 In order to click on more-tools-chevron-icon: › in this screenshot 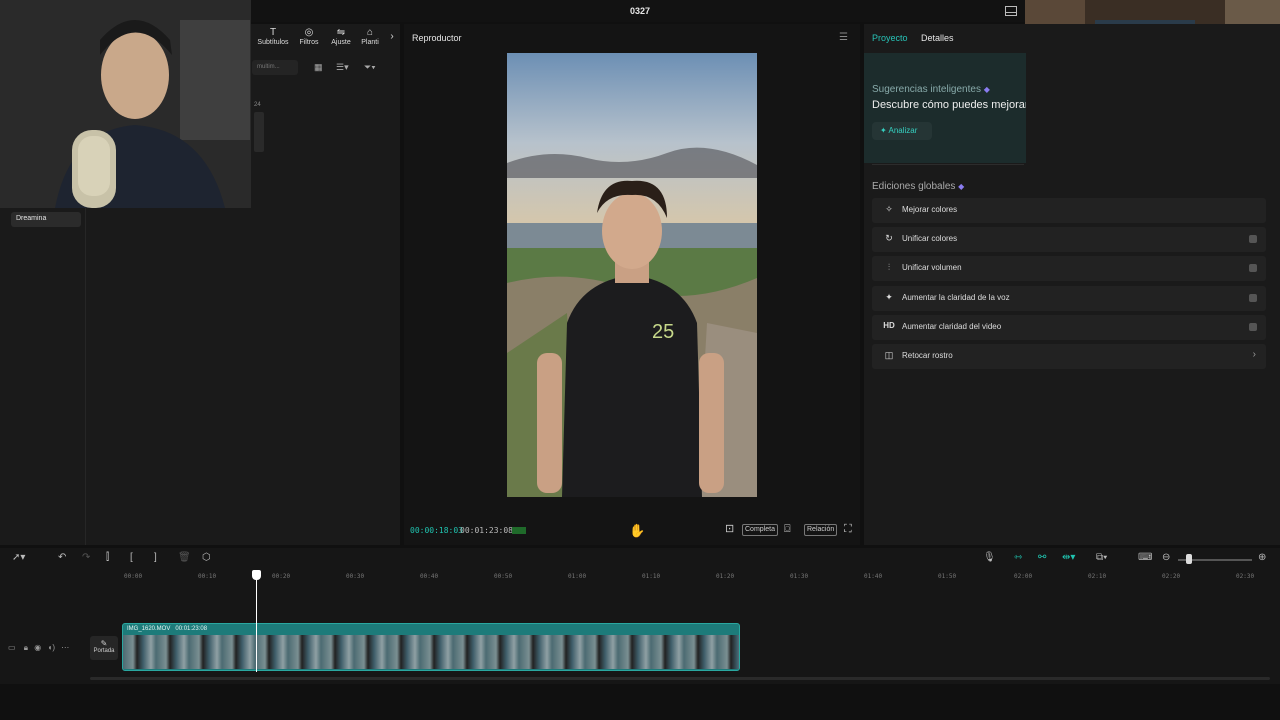, I will do `click(392, 36)`.